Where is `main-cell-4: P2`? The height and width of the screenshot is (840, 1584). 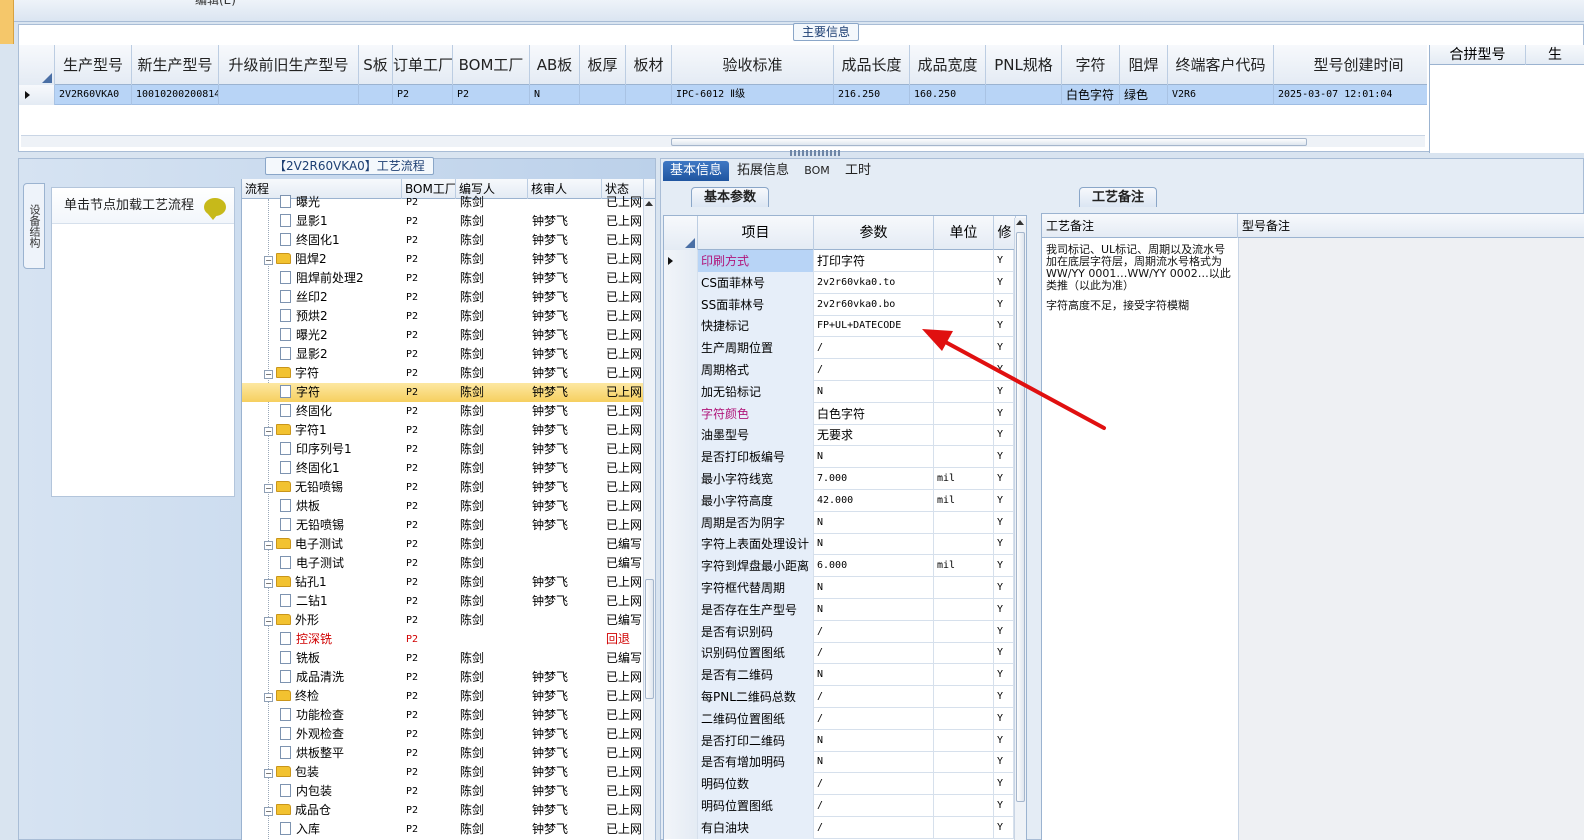
main-cell-4: P2 is located at coordinates (423, 95).